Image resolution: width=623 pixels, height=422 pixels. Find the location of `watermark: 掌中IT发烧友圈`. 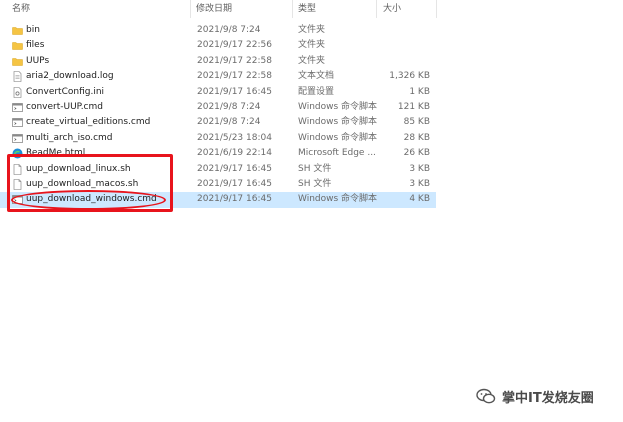

watermark: 掌中IT发烧友圈 is located at coordinates (535, 396).